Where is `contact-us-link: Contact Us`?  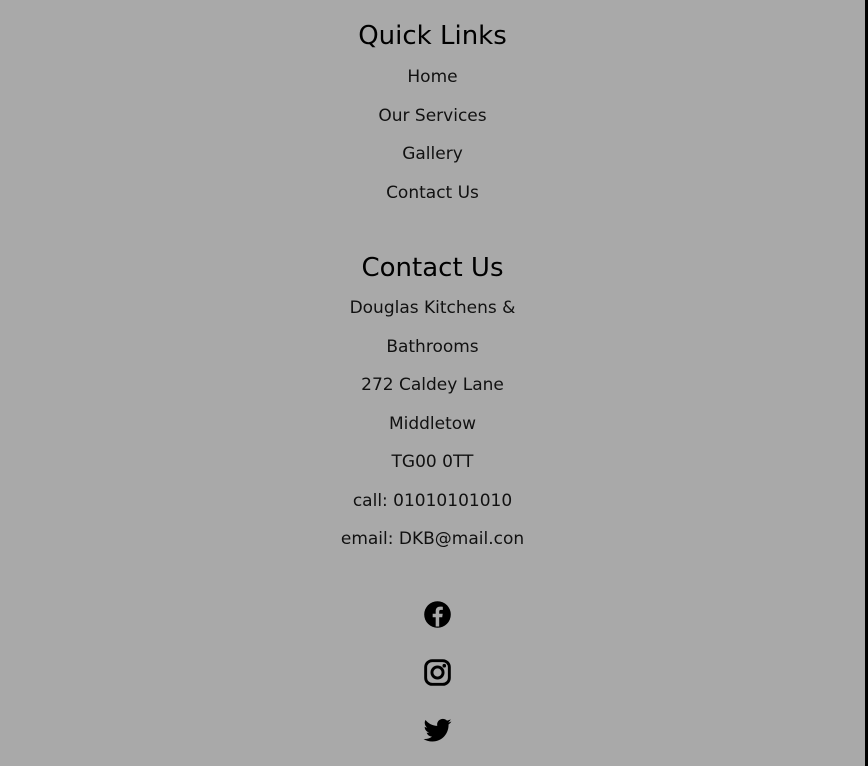 contact-us-link: Contact Us is located at coordinates (432, 193).